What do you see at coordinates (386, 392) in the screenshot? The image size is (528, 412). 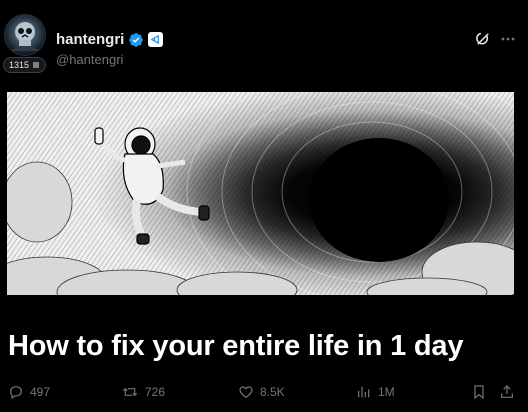 I see `views-count: 1M` at bounding box center [386, 392].